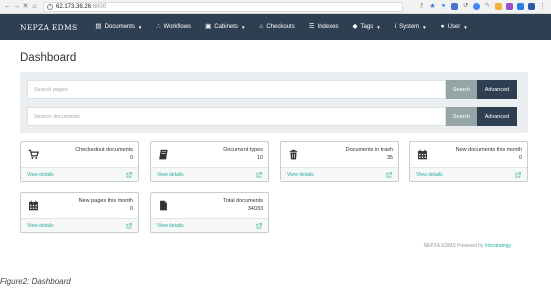 Image resolution: width=551 pixels, height=294 pixels. I want to click on page-title: Dashboard, so click(48, 58).